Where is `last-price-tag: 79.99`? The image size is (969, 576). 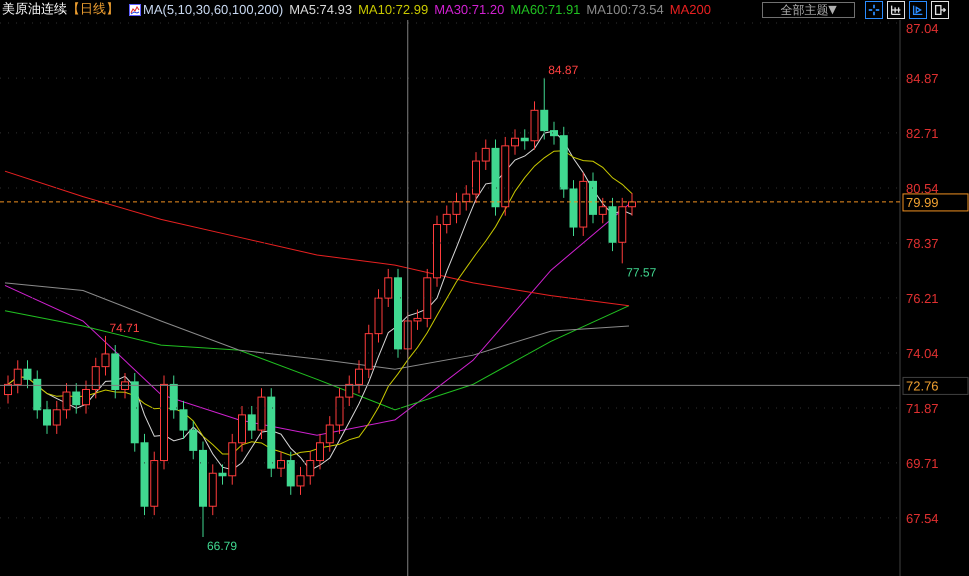
last-price-tag: 79.99 is located at coordinates (935, 202).